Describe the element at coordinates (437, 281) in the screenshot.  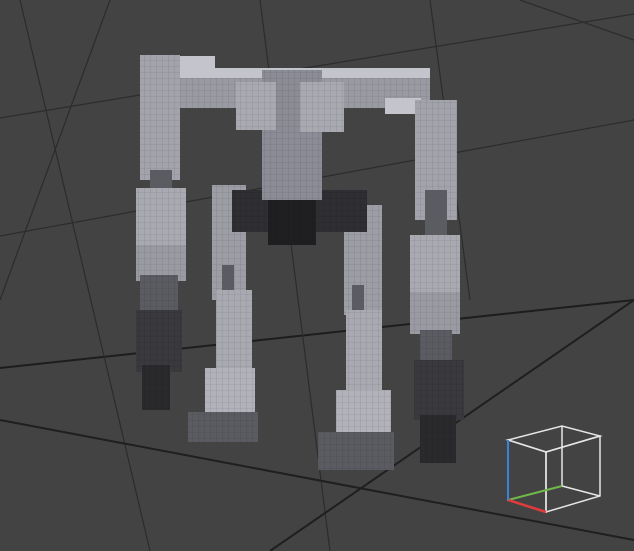
I see `front-right-leg` at that location.